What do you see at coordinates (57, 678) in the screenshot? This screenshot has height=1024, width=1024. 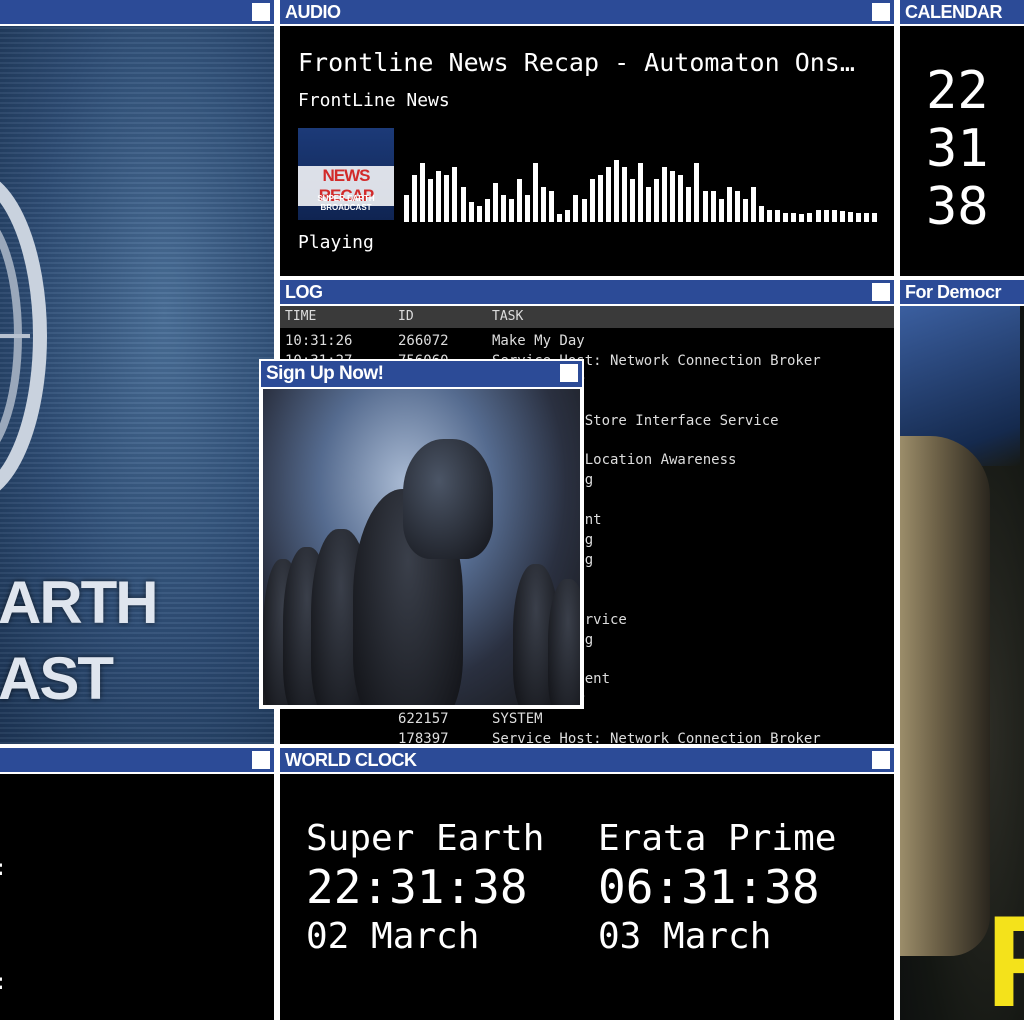 I see `broadcast-text-line2: AST` at bounding box center [57, 678].